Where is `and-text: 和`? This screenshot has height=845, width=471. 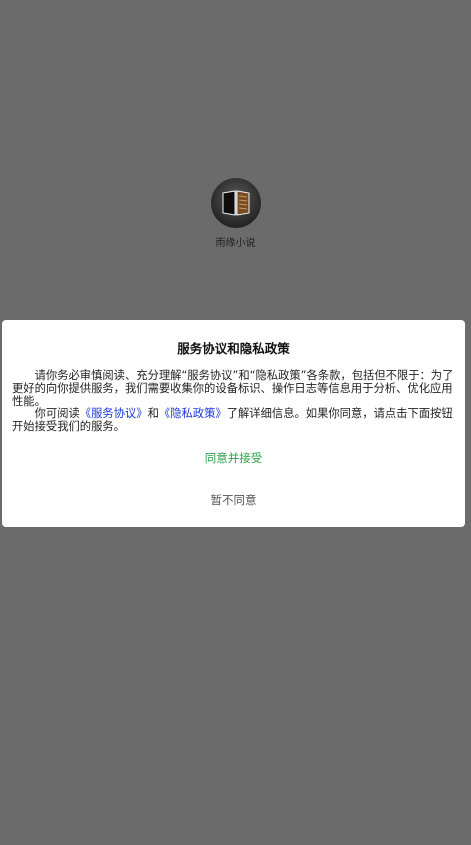 and-text: 和 is located at coordinates (153, 414).